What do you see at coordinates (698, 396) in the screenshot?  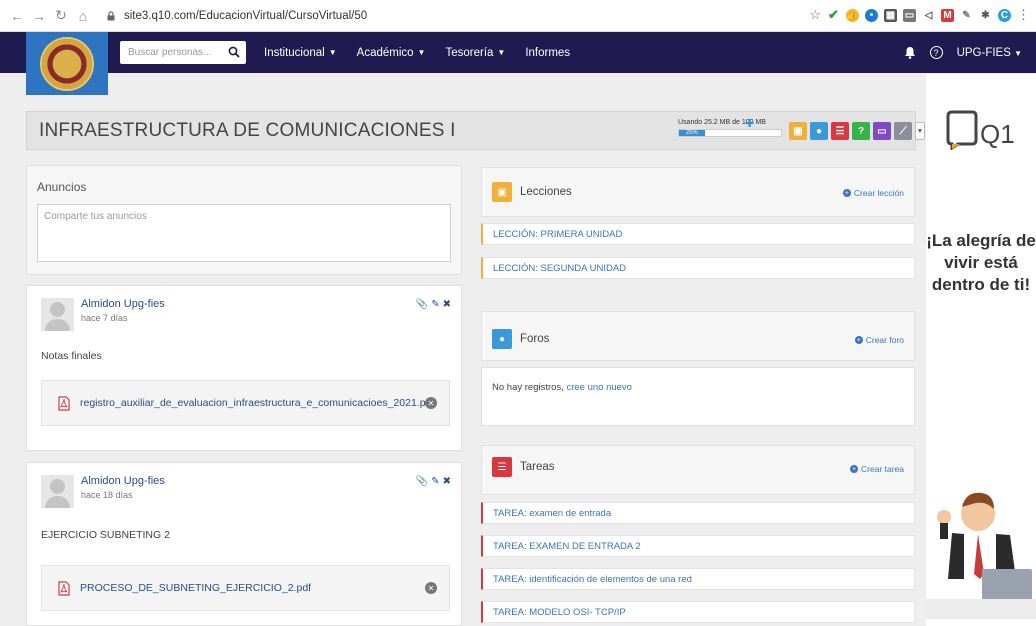 I see `forums-empty-state: No hay registros, cree uno nuevo` at bounding box center [698, 396].